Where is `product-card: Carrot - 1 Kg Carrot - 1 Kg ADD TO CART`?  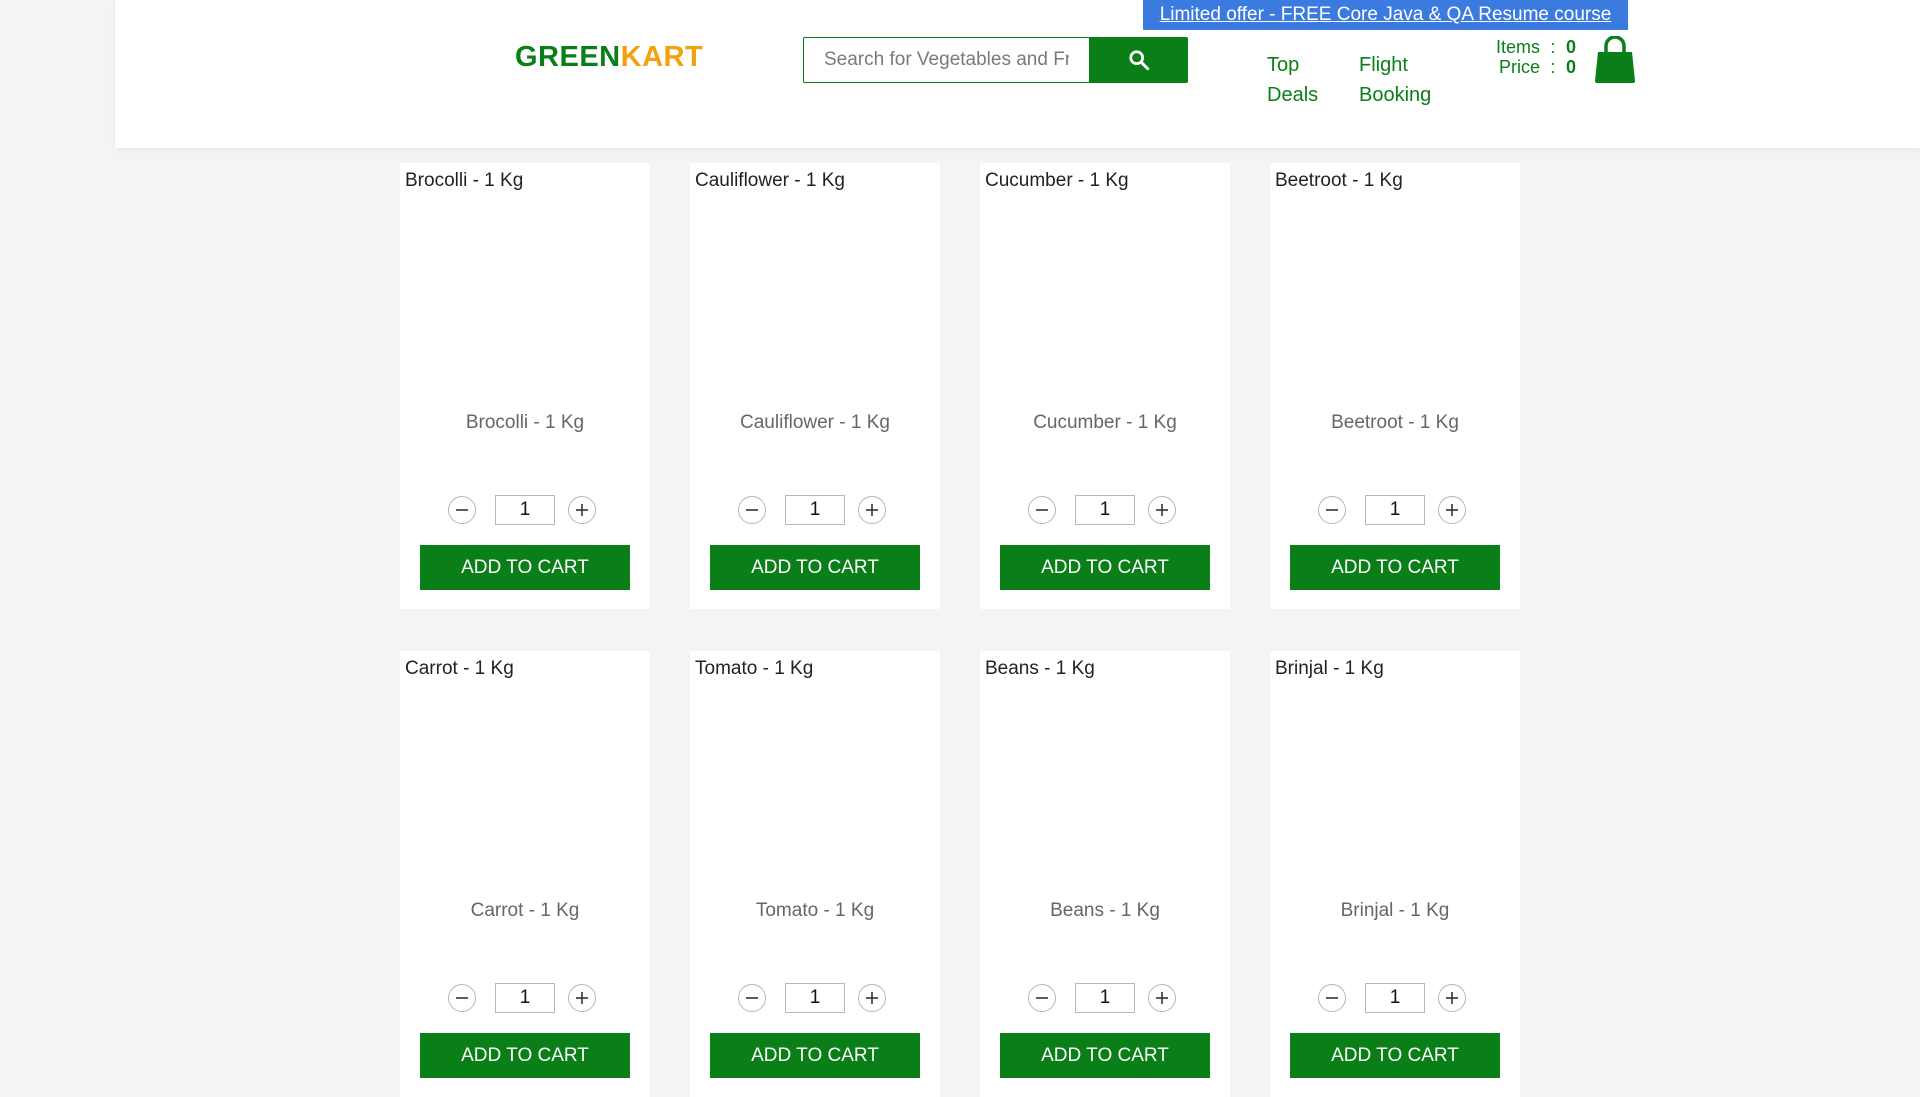 product-card: Carrot - 1 Kg Carrot - 1 Kg ADD TO CART is located at coordinates (525, 874).